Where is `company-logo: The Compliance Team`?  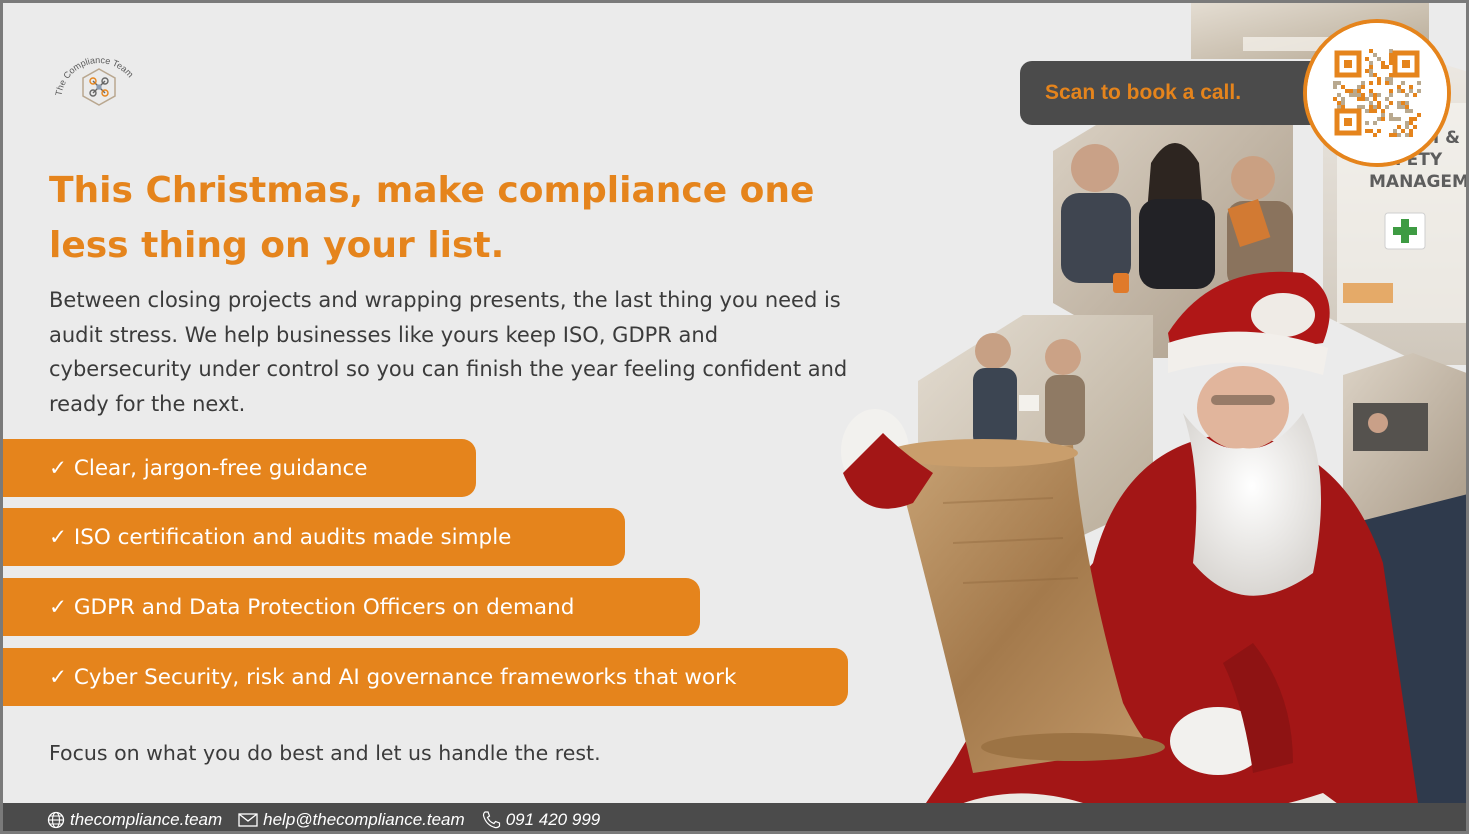
company-logo: The Compliance Team is located at coordinates (95, 78).